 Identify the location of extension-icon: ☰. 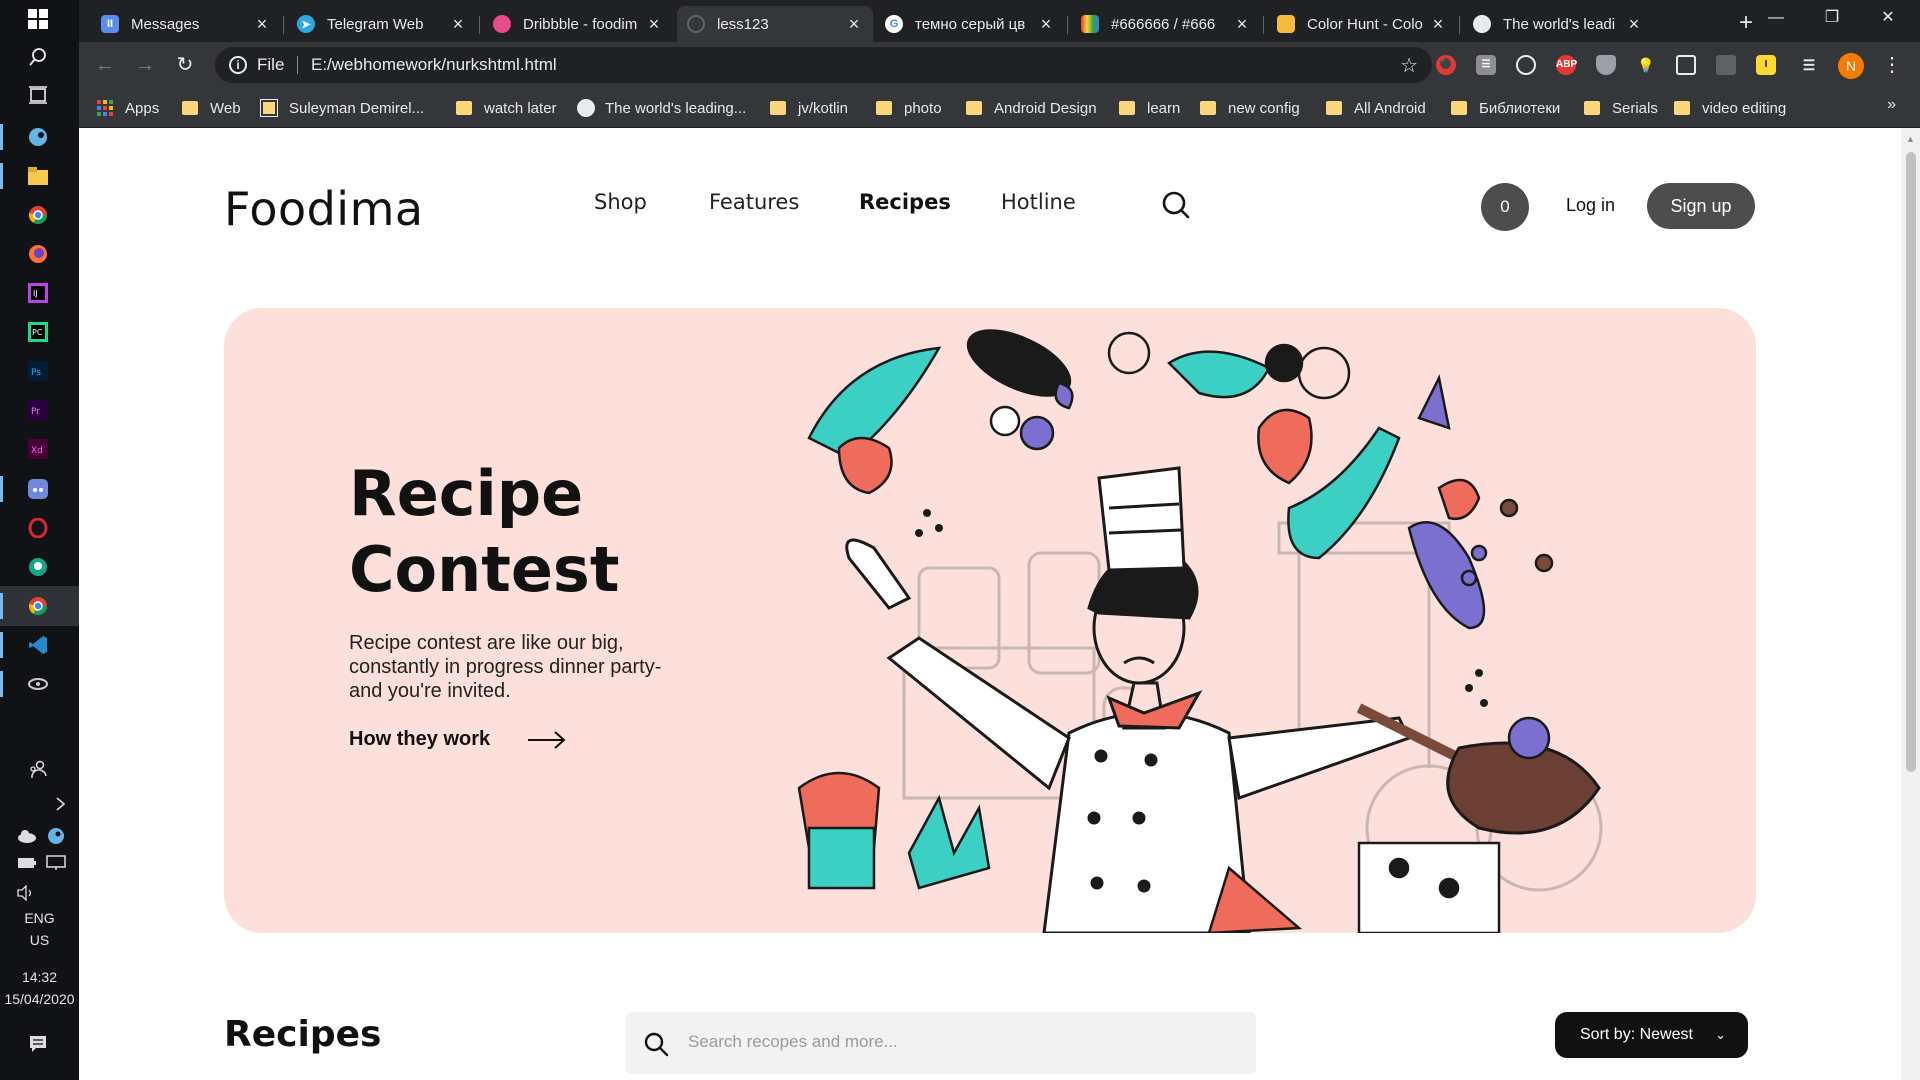
(1486, 65).